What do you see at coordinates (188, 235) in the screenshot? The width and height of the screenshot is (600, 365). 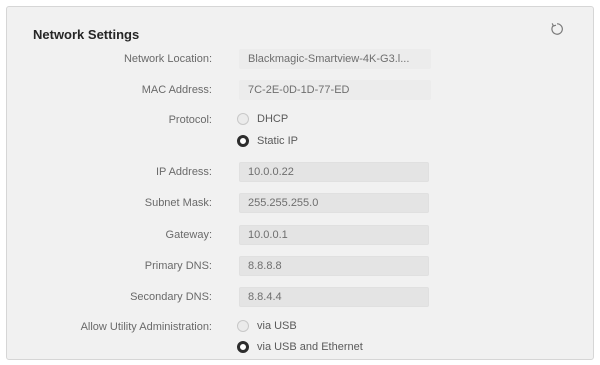 I see `gateway-label: Gateway:` at bounding box center [188, 235].